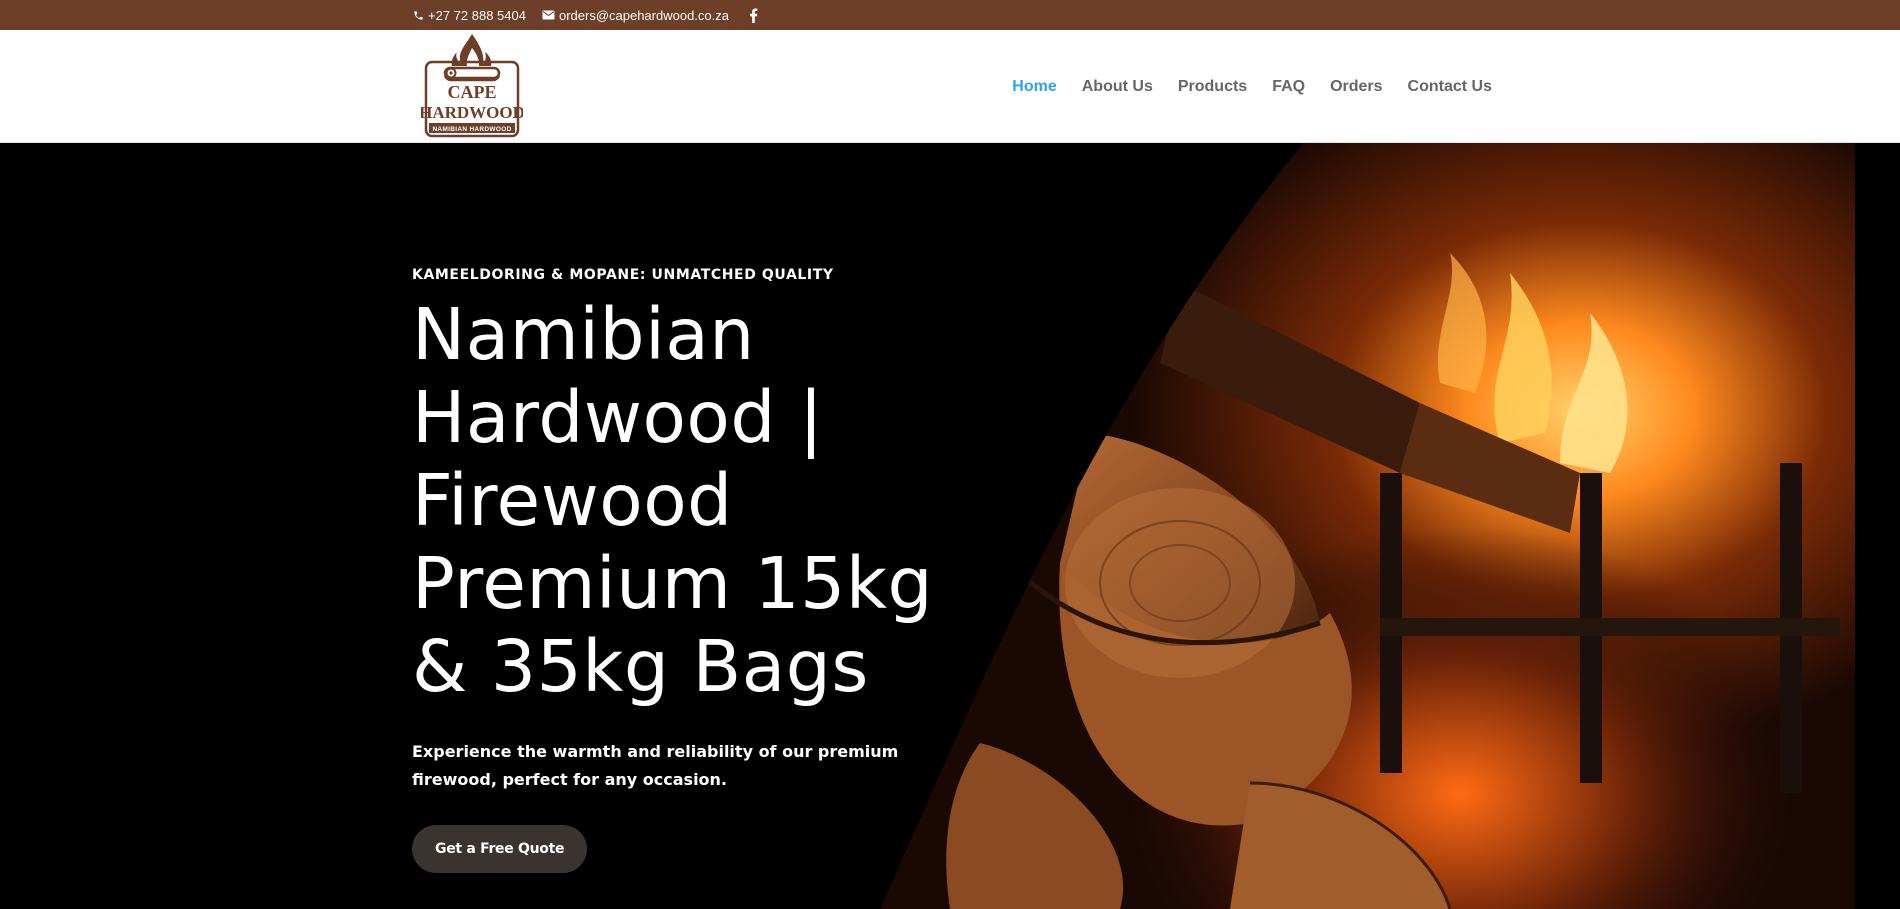 The image size is (1900, 909). What do you see at coordinates (623, 275) in the screenshot?
I see `hero-kicker: KAMEELDORING & MOPANE: UNMATCHED QUALITY` at bounding box center [623, 275].